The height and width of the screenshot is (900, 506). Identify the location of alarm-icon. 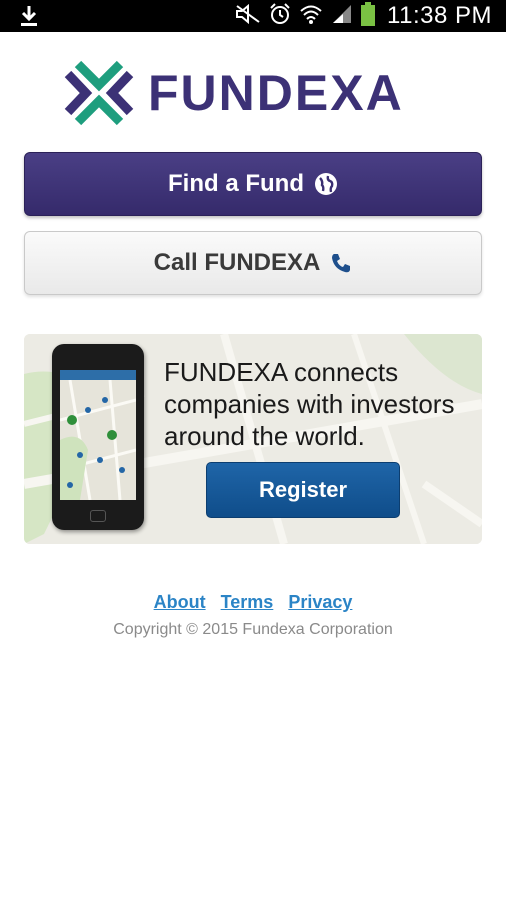
(280, 16).